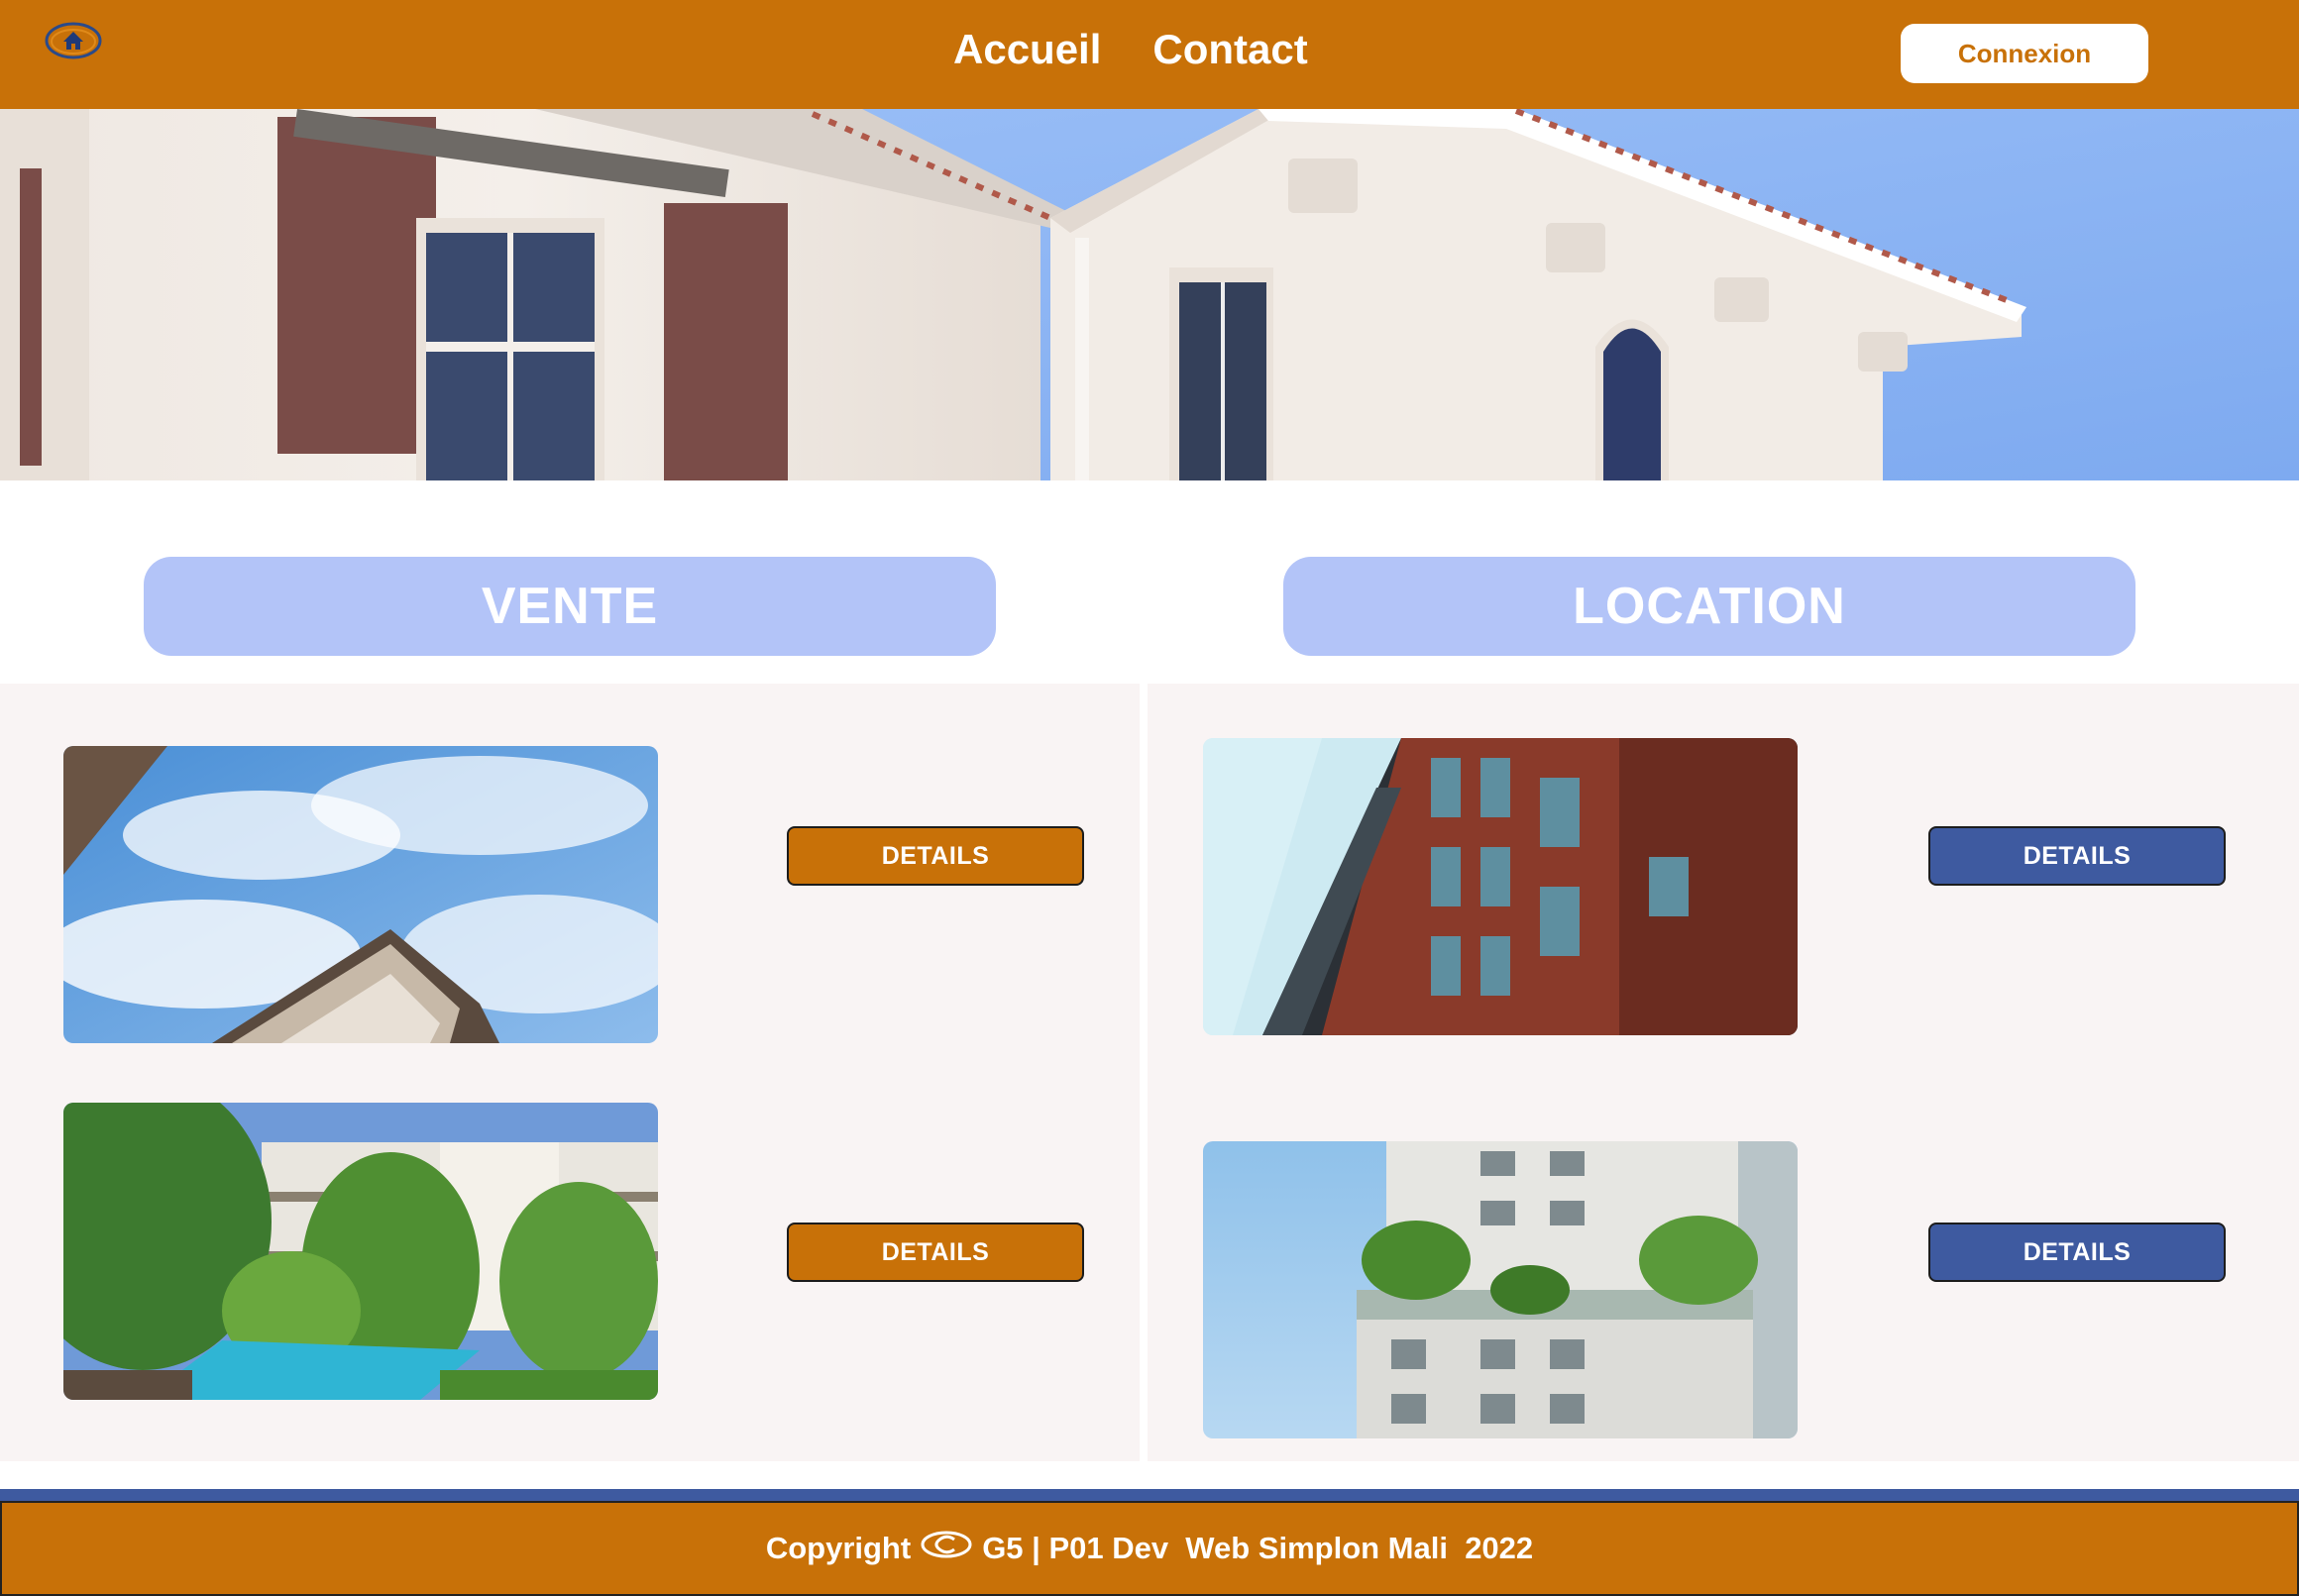 This screenshot has height=1596, width=2299. I want to click on nav-links: Accueil Contact, so click(1131, 49).